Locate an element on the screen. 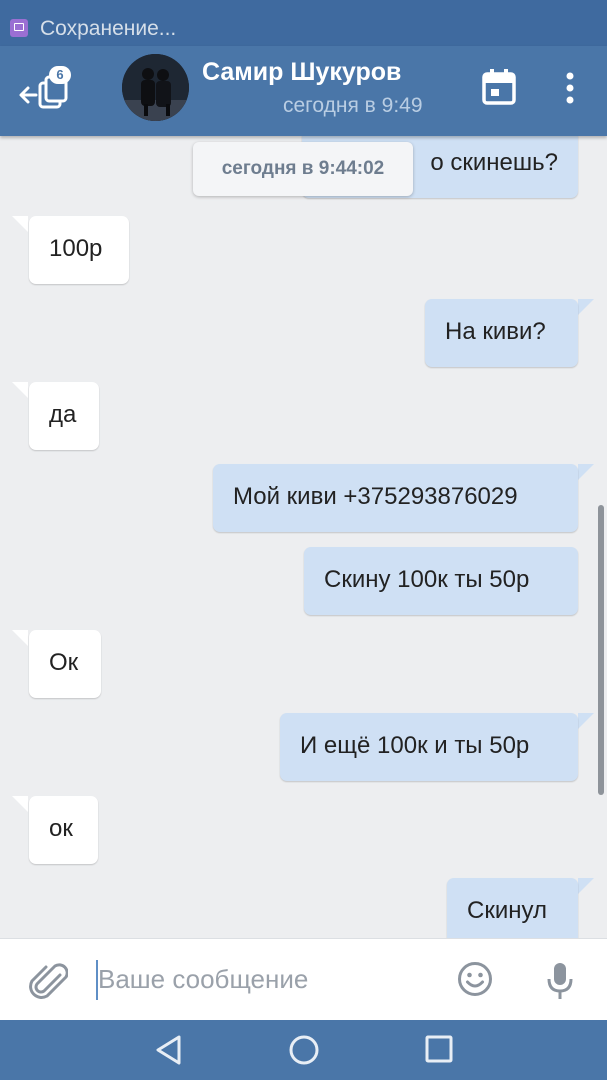 This screenshot has height=1080, width=607. date-pill: сегодня в 9:44:02 is located at coordinates (303, 169).